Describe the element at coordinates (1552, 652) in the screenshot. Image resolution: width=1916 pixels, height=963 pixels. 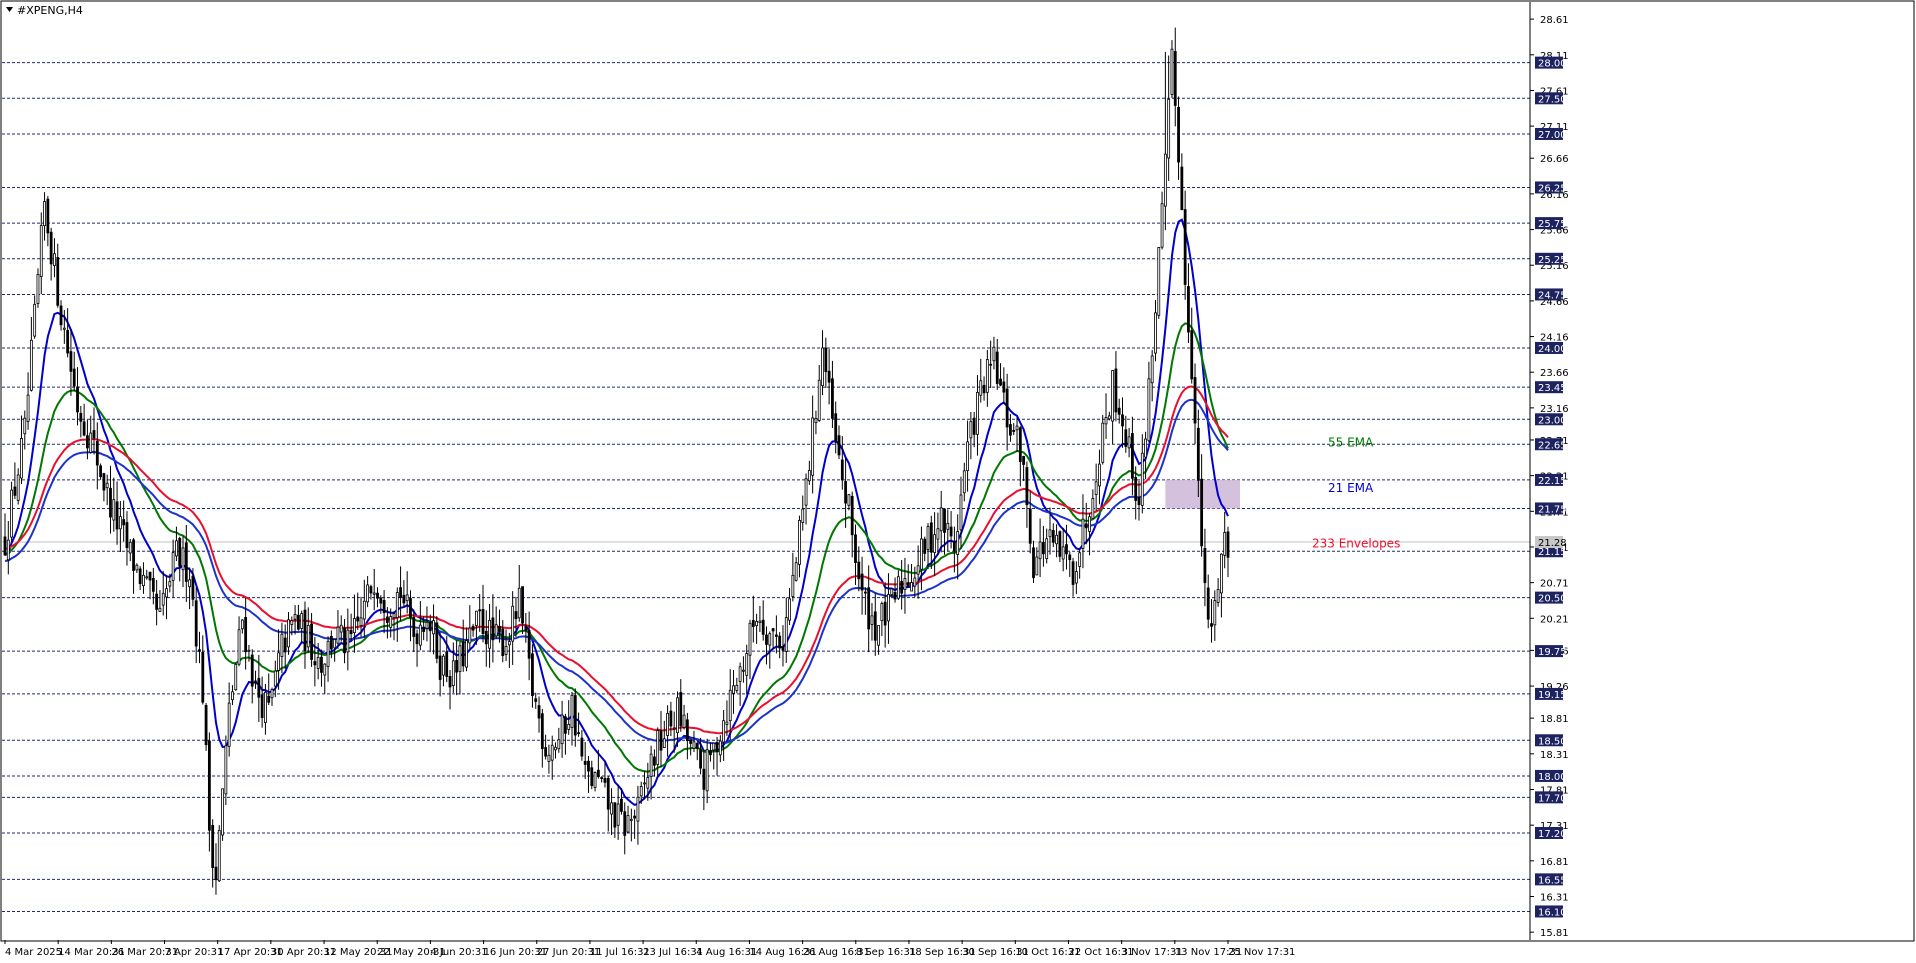
I see `level-tag-label-15: 19.75` at that location.